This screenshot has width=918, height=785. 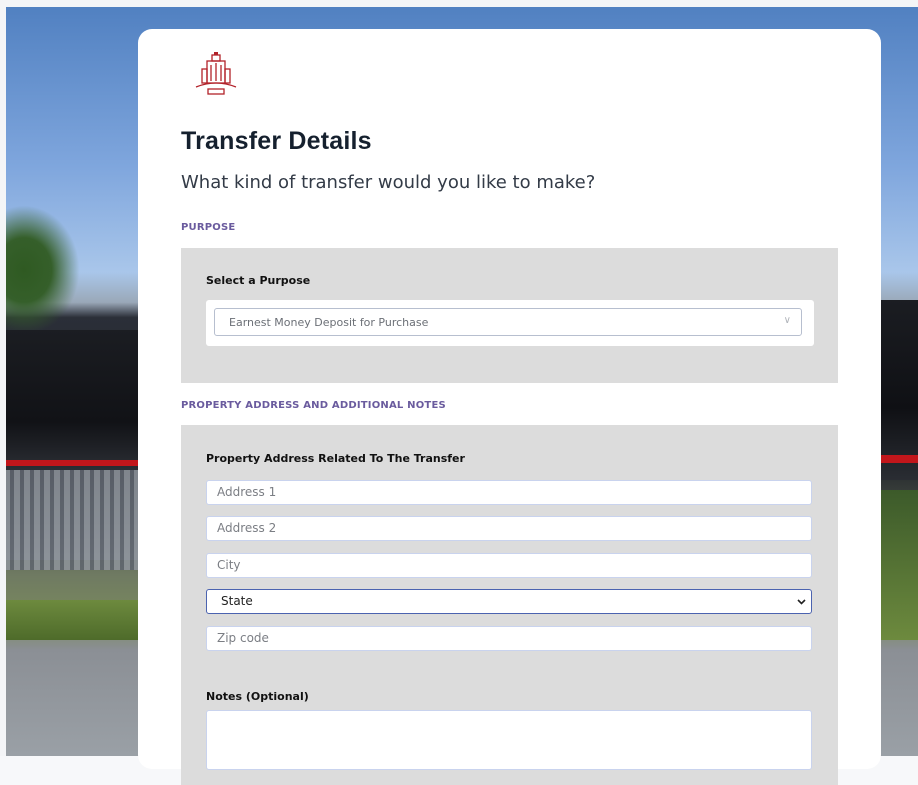 What do you see at coordinates (787, 320) in the screenshot?
I see `chevron-down-icon: ∨` at bounding box center [787, 320].